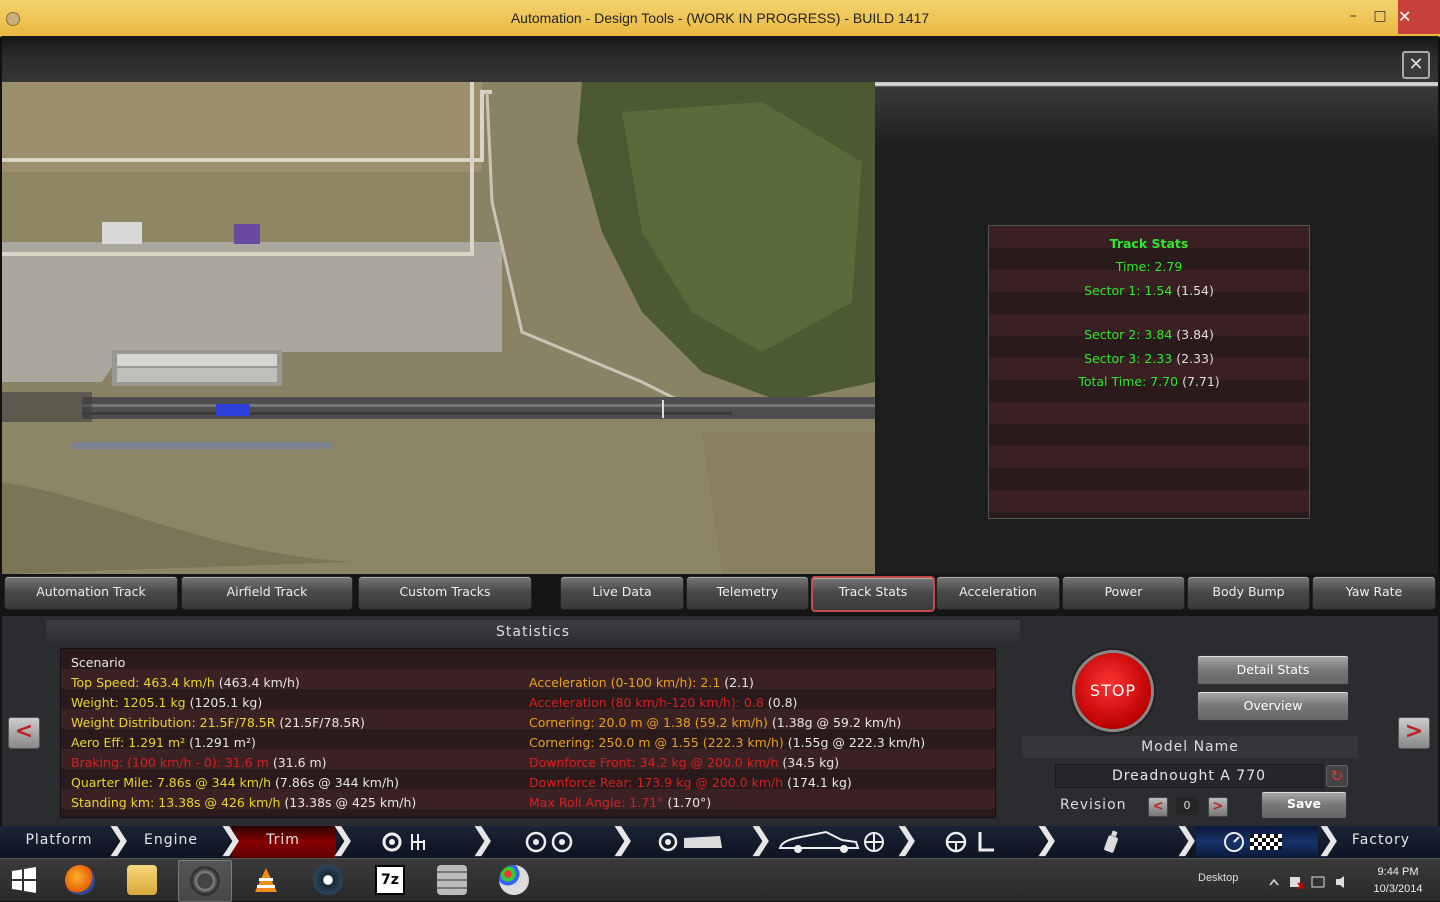 The image size is (1440, 902). I want to click on tab-automation-track: Automation Track, so click(91, 593).